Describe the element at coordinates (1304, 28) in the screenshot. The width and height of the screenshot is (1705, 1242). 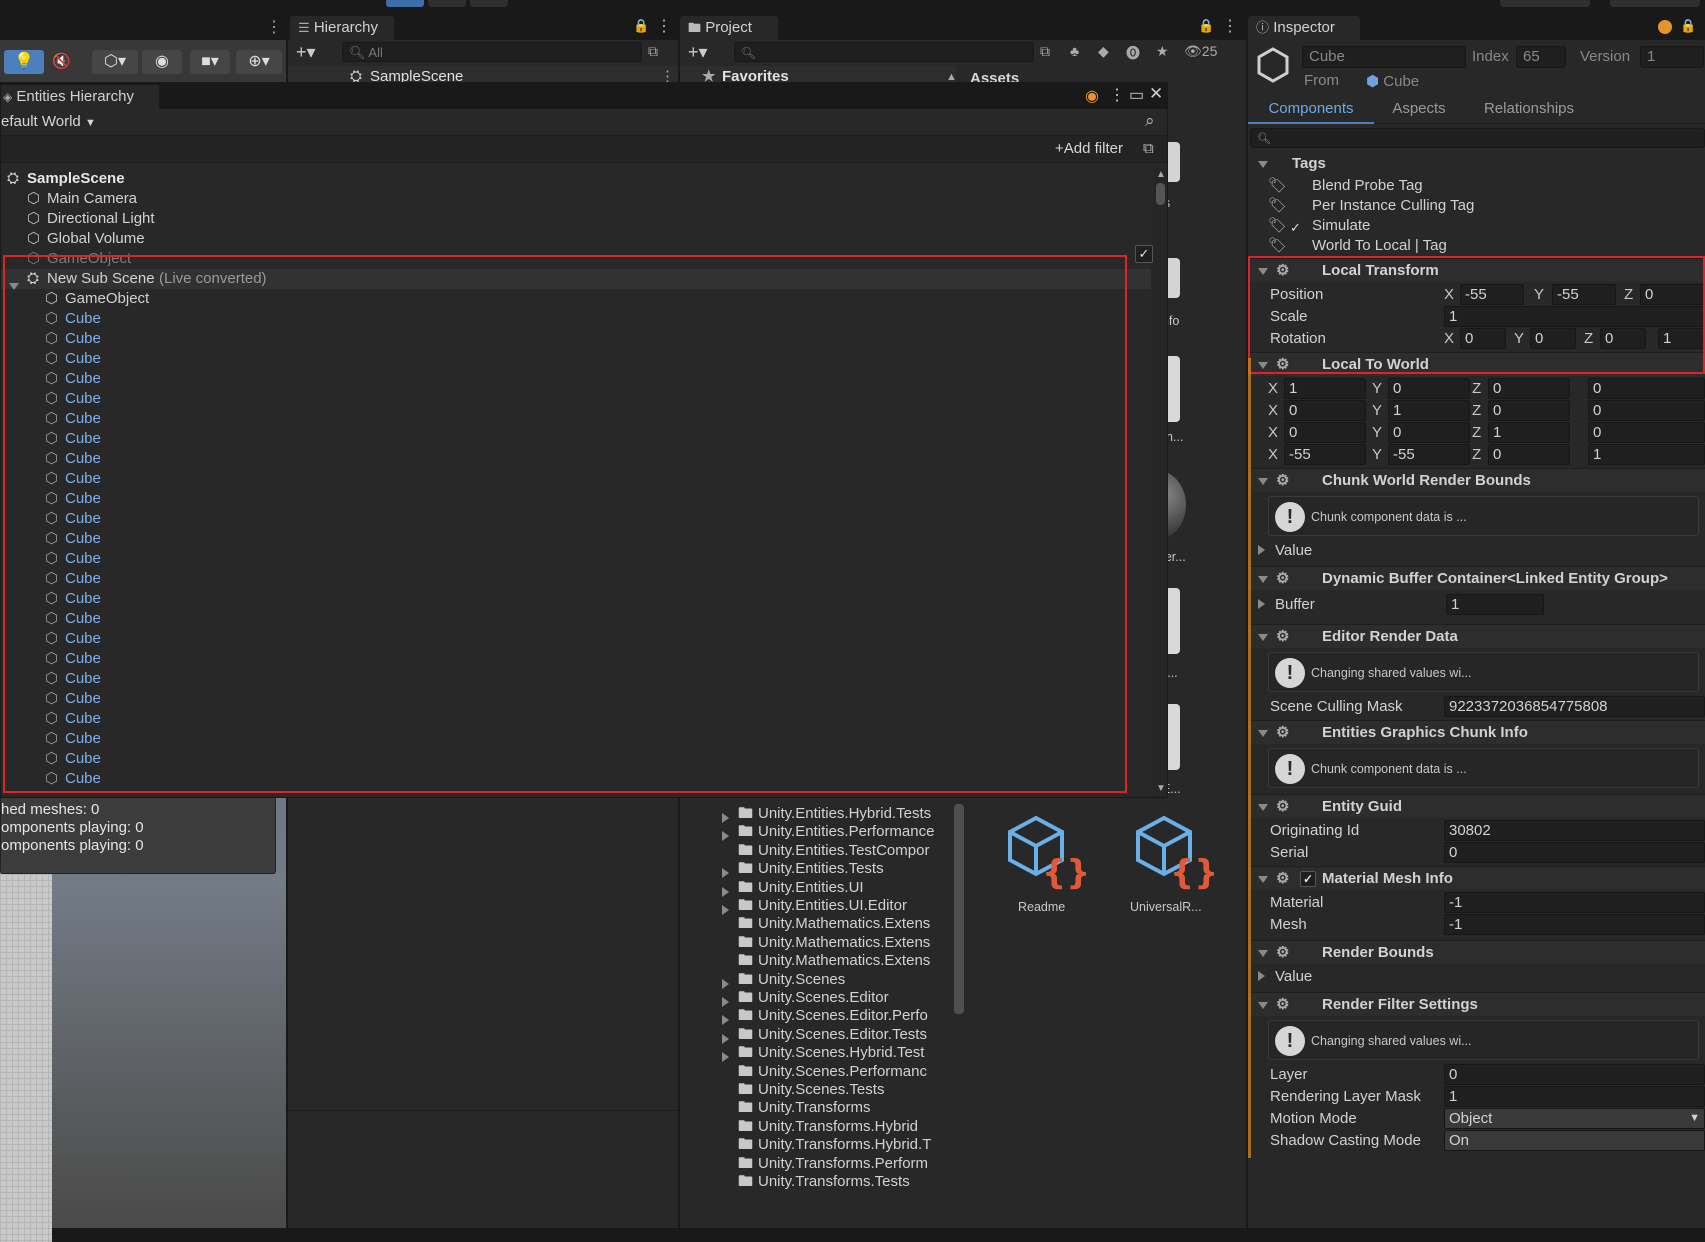
I see `tab-inspector: ⓘ Inspector` at that location.